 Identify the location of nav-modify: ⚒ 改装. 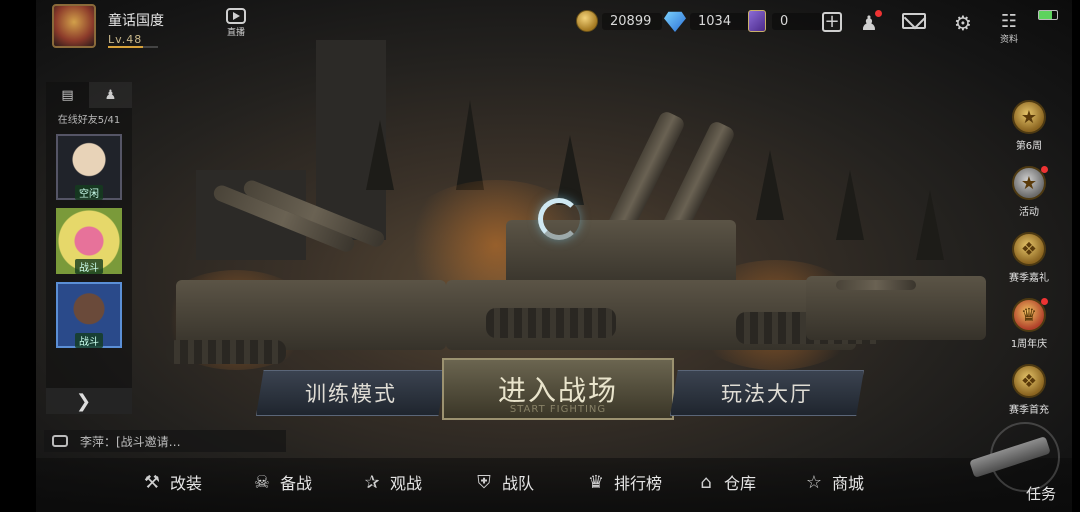
(171, 482).